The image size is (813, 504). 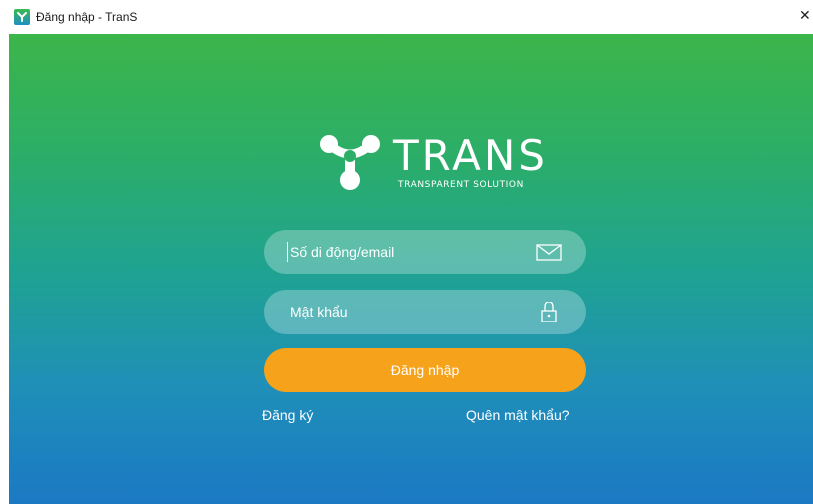 What do you see at coordinates (518, 415) in the screenshot?
I see `forgot-password-link: Quên mật khẩu?` at bounding box center [518, 415].